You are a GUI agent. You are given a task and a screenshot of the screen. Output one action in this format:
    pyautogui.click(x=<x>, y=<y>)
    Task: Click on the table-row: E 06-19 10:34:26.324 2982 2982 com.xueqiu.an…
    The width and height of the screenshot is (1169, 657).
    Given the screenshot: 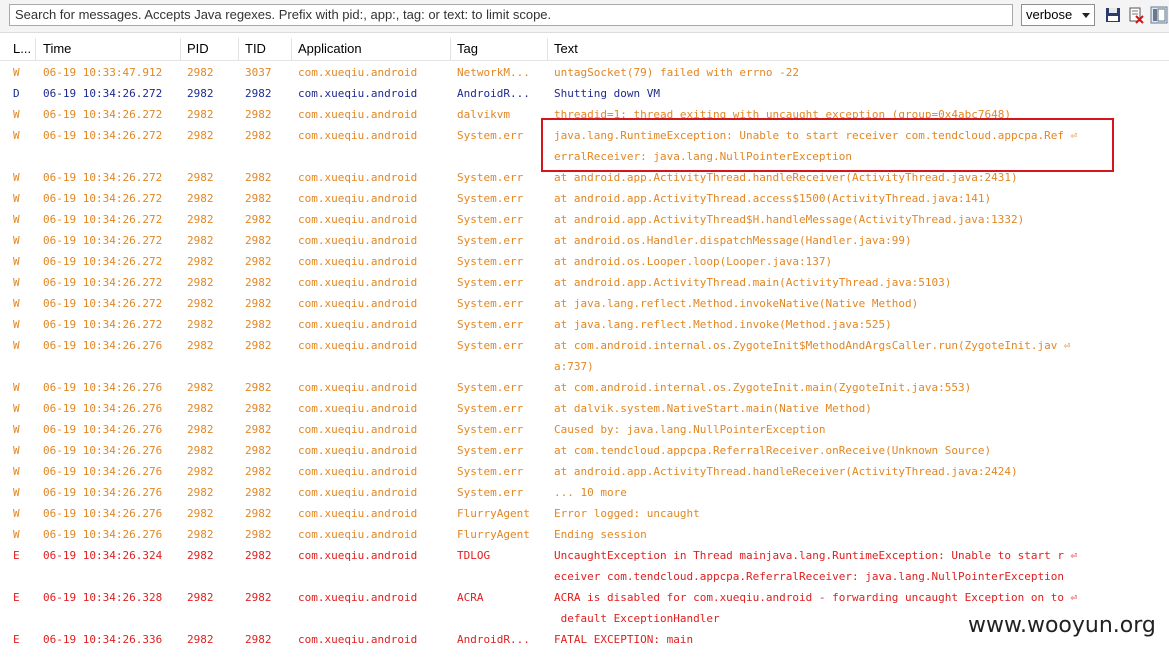 What is the action you would take?
    pyautogui.click(x=584, y=566)
    